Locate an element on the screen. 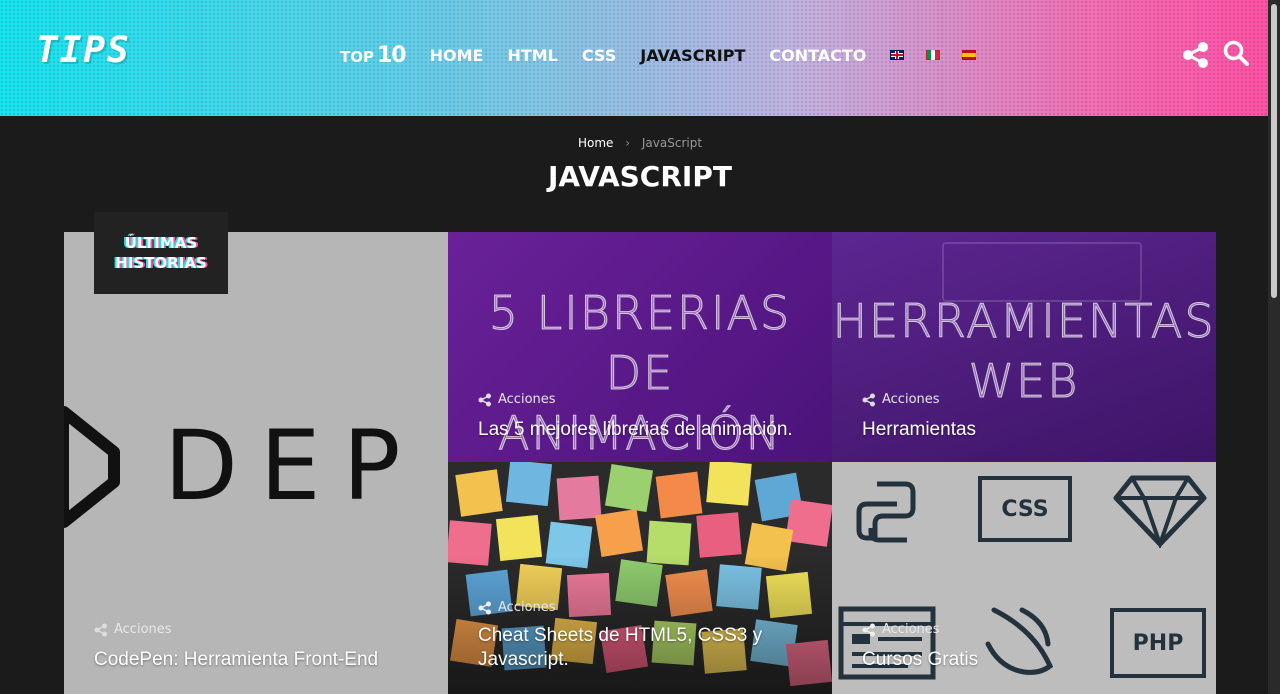  post-card: CSS PHP Acciones Cursos Gratis is located at coordinates (1024, 578).